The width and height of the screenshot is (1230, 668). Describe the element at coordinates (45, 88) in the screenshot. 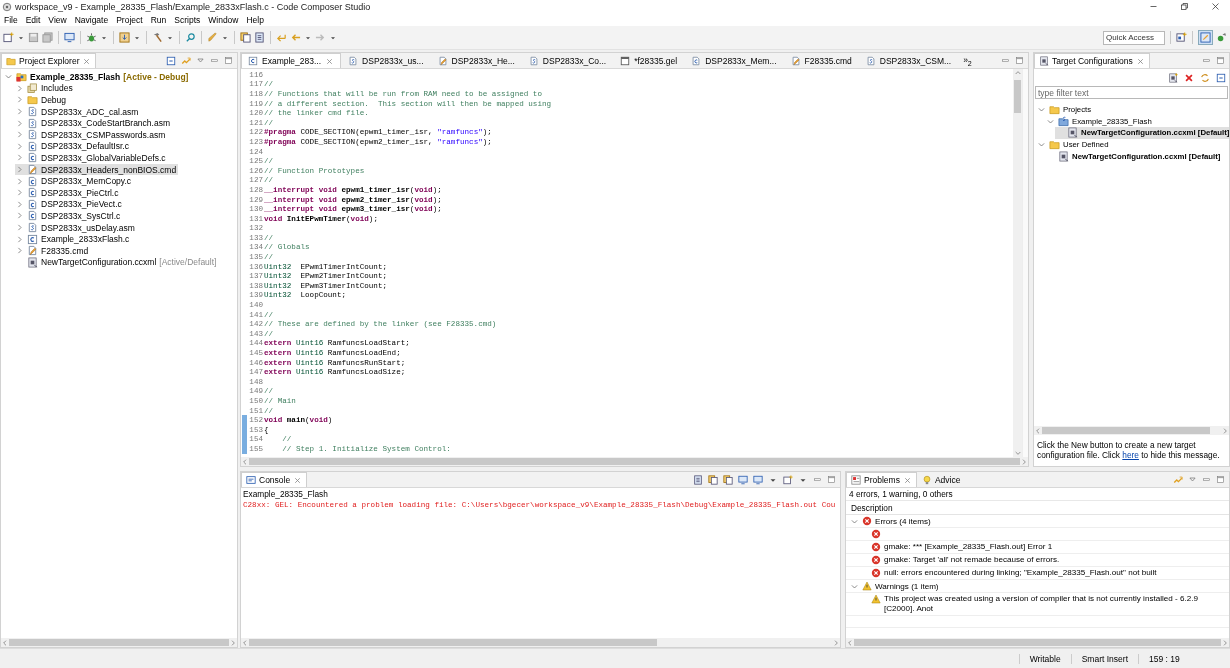

I see `tree-item: Includes` at that location.